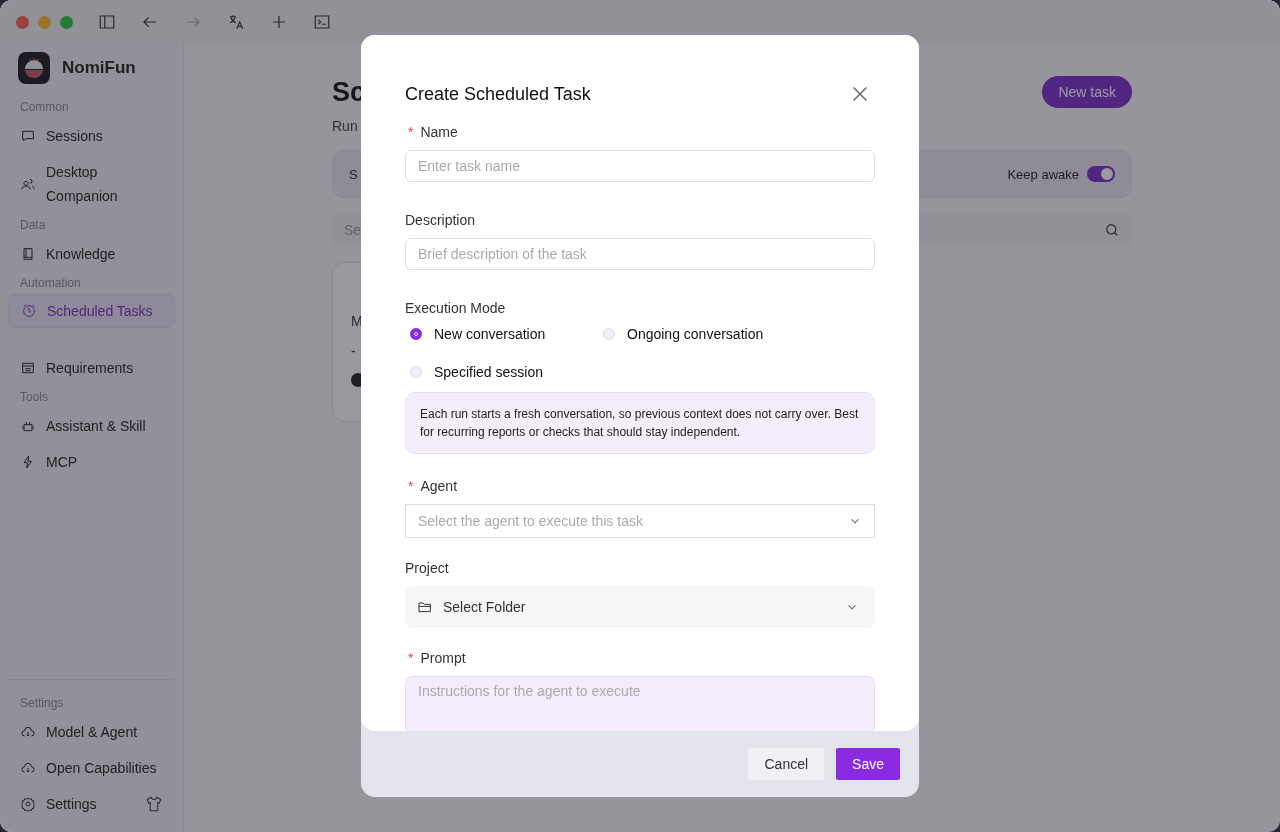 This screenshot has width=1280, height=832. Describe the element at coordinates (28, 804) in the screenshot. I see `settings-icon` at that location.